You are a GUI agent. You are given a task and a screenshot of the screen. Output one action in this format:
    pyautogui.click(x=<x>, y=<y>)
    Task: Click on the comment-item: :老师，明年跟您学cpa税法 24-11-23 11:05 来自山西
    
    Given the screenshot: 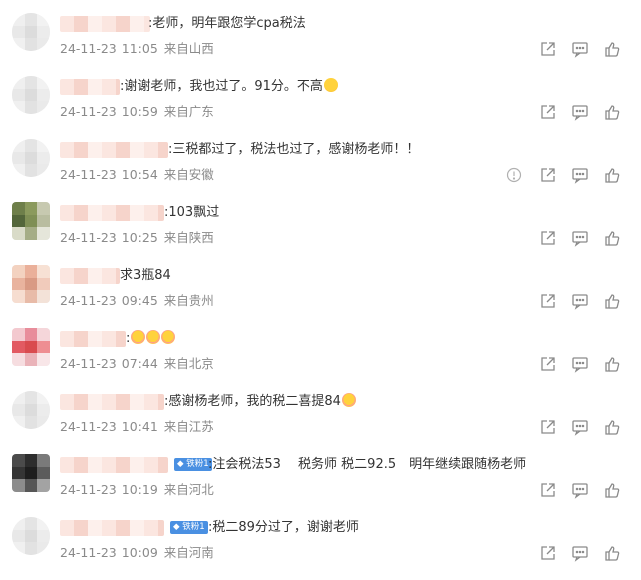 What is the action you would take?
    pyautogui.click(x=320, y=44)
    